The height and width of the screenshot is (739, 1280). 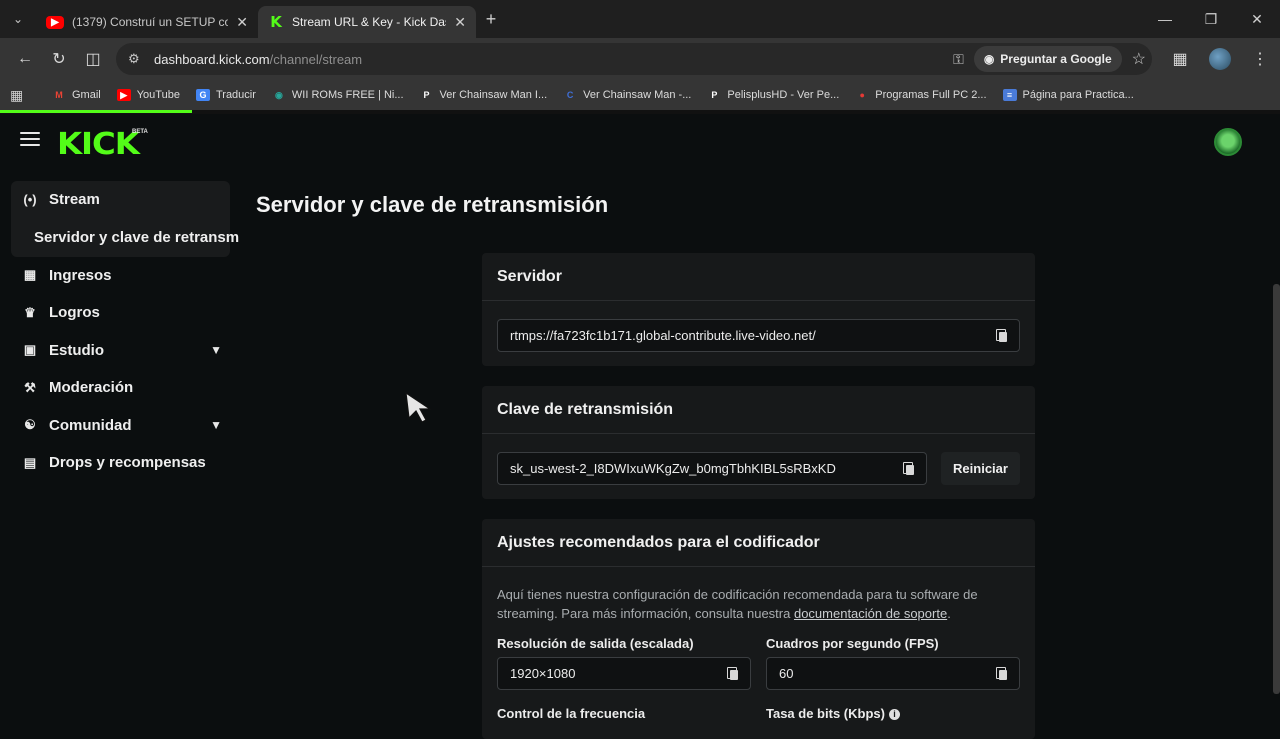 What do you see at coordinates (1165, 19) in the screenshot?
I see `minimize-icon: —` at bounding box center [1165, 19].